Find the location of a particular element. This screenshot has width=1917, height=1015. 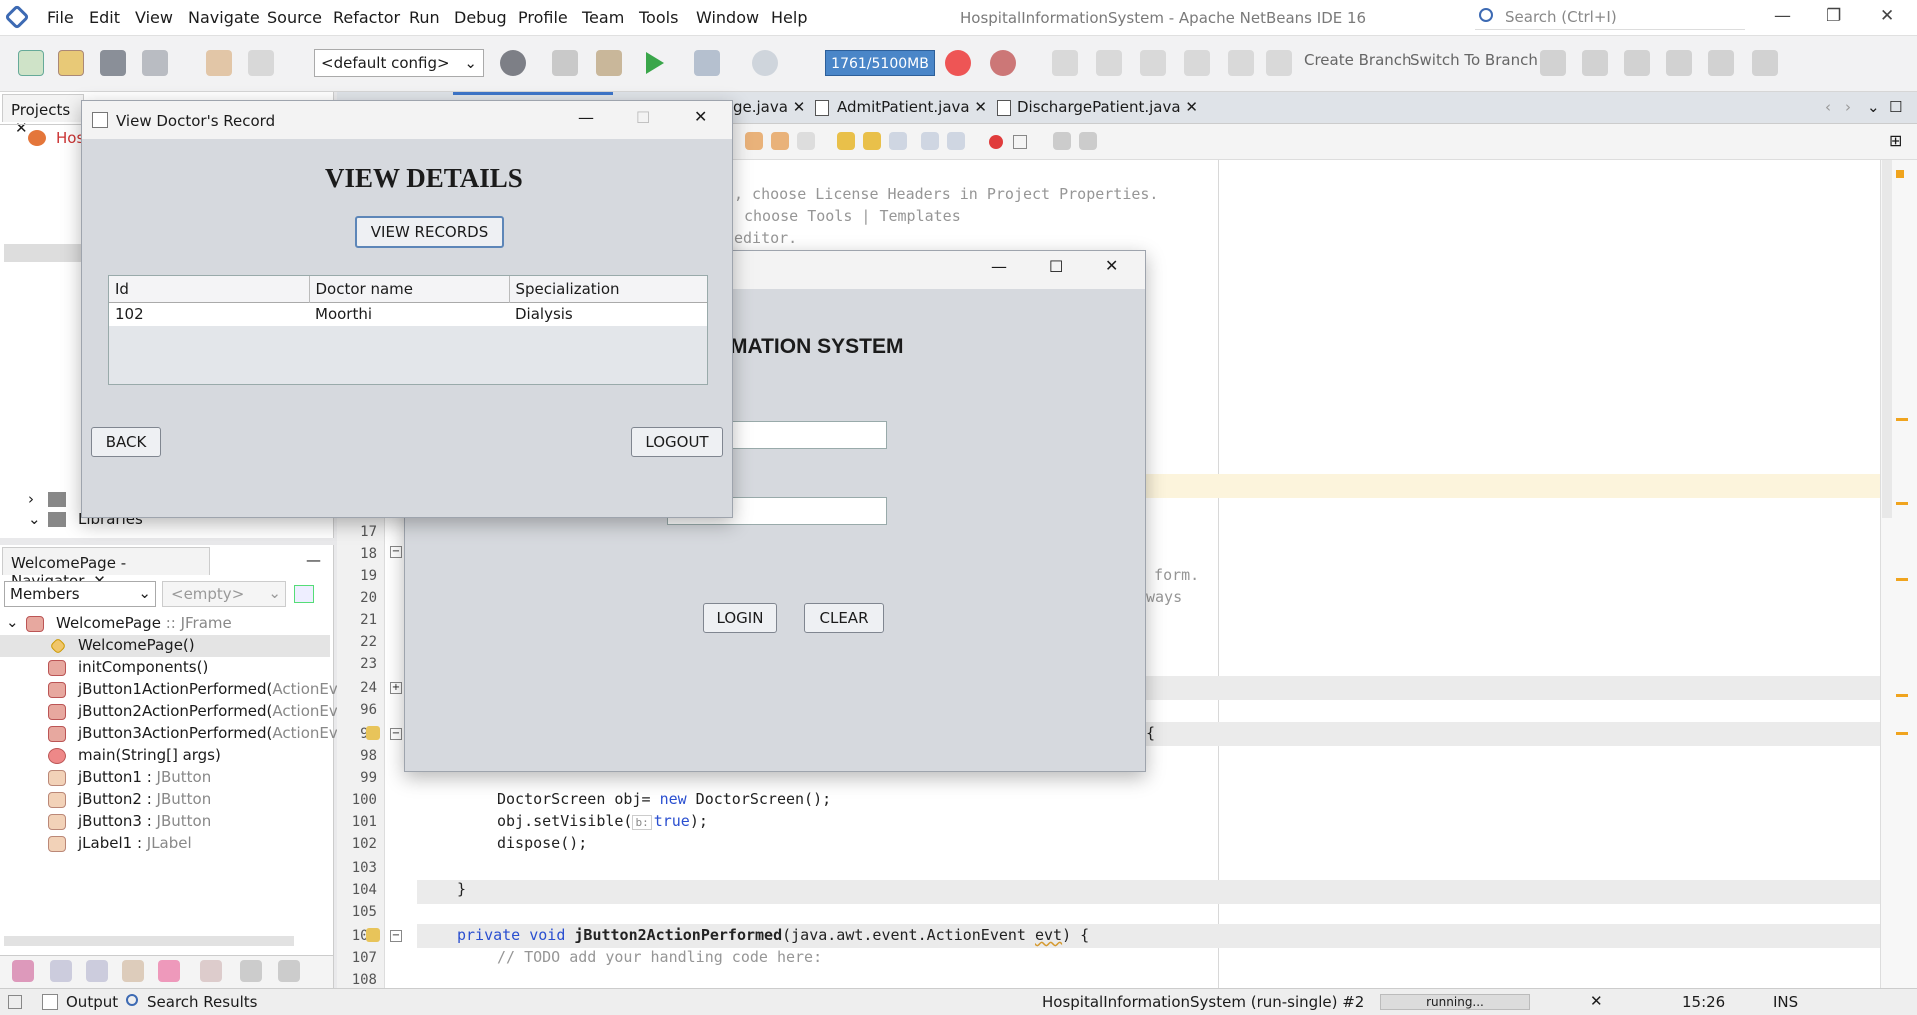

find-prev-icon is located at coordinates (754, 141).